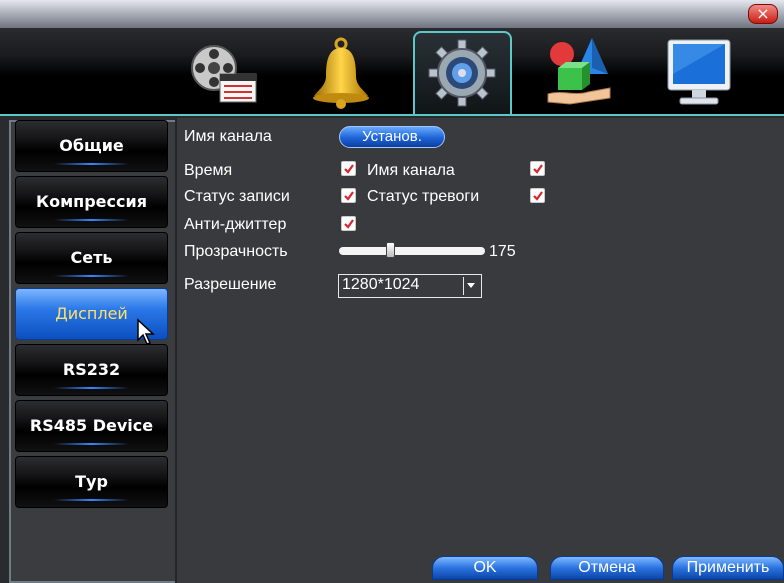 The height and width of the screenshot is (583, 784). Describe the element at coordinates (485, 568) in the screenshot. I see `ok-button: OK` at that location.